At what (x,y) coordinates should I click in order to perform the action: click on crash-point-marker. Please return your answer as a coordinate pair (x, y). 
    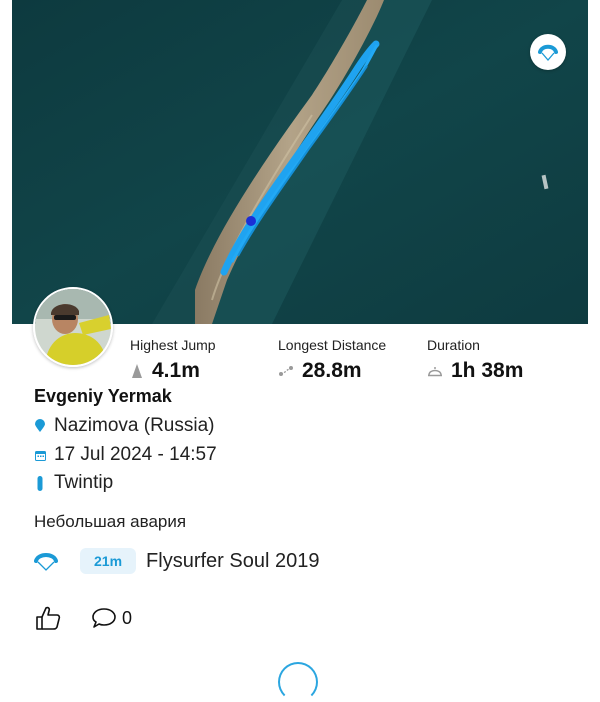
    Looking at the image, I should click on (251, 221).